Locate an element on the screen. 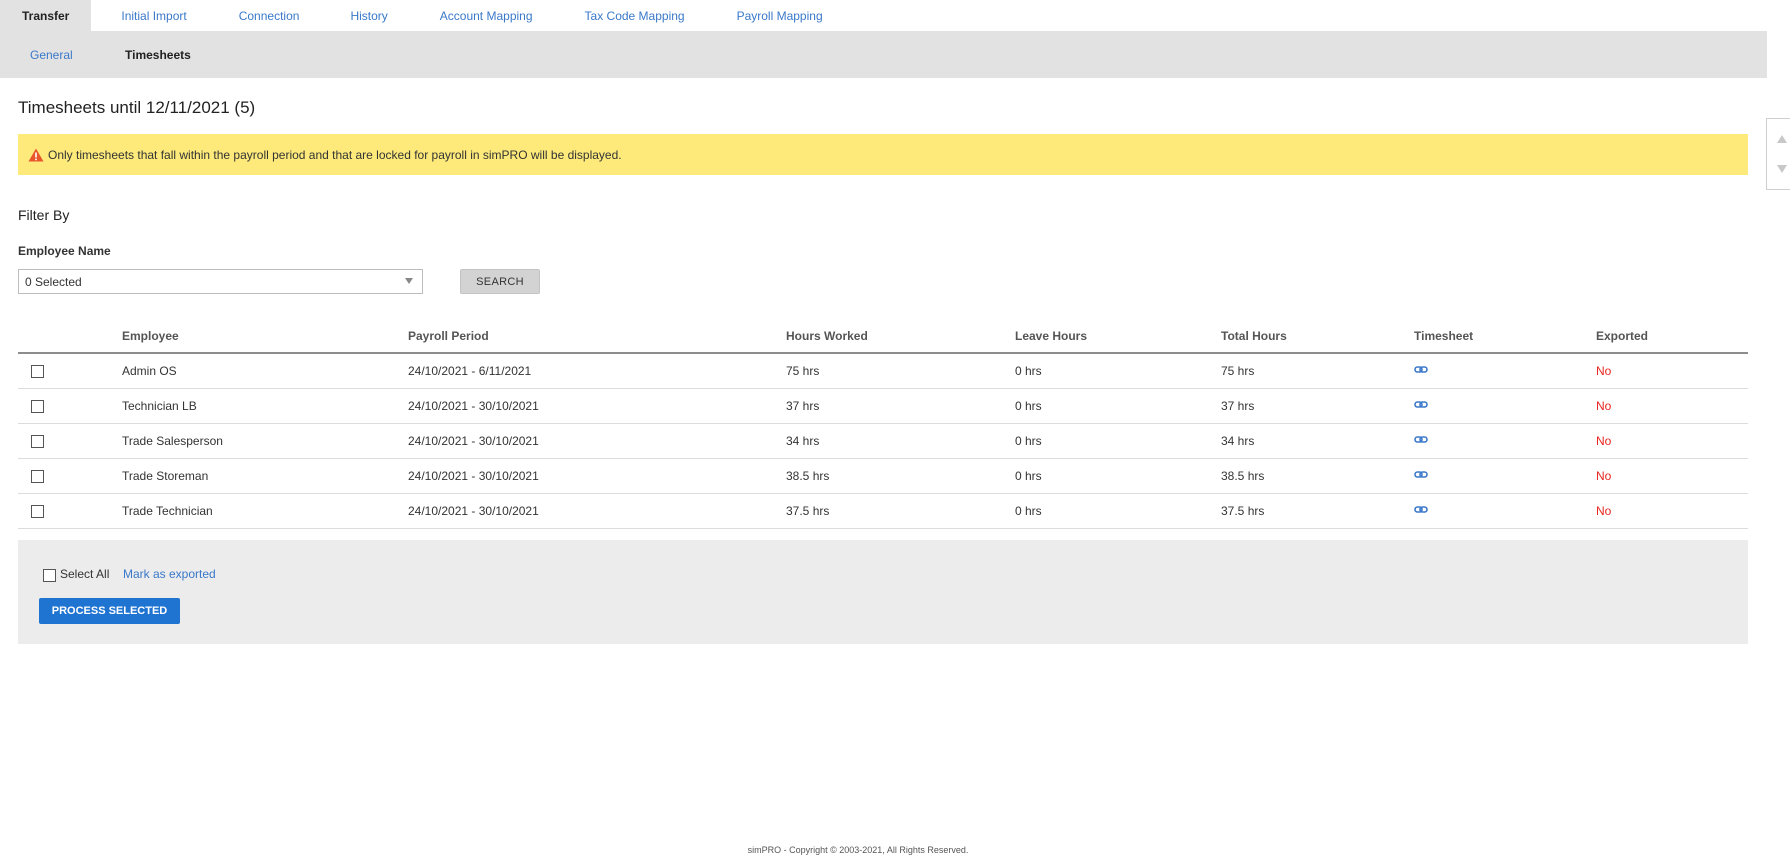  arrow-down-icon is located at coordinates (1782, 169).